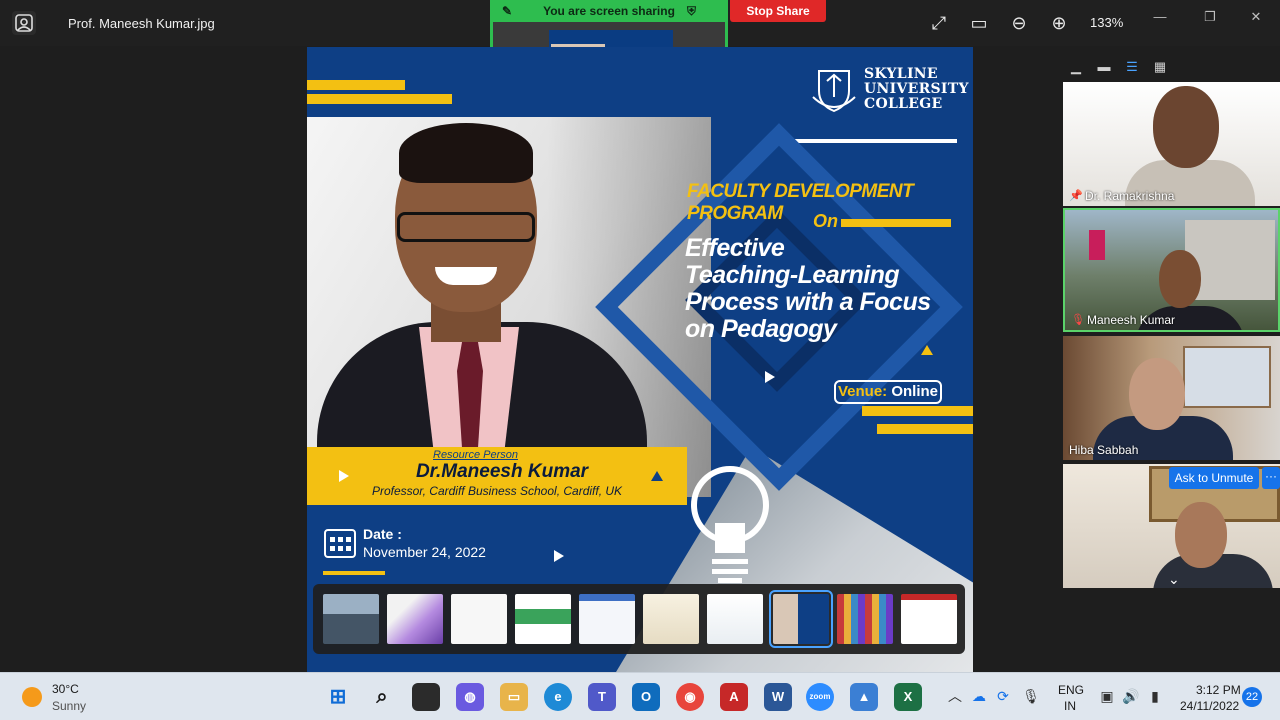 The image size is (1280, 720). I want to click on clock-date: 24/11/2022, so click(1209, 706).